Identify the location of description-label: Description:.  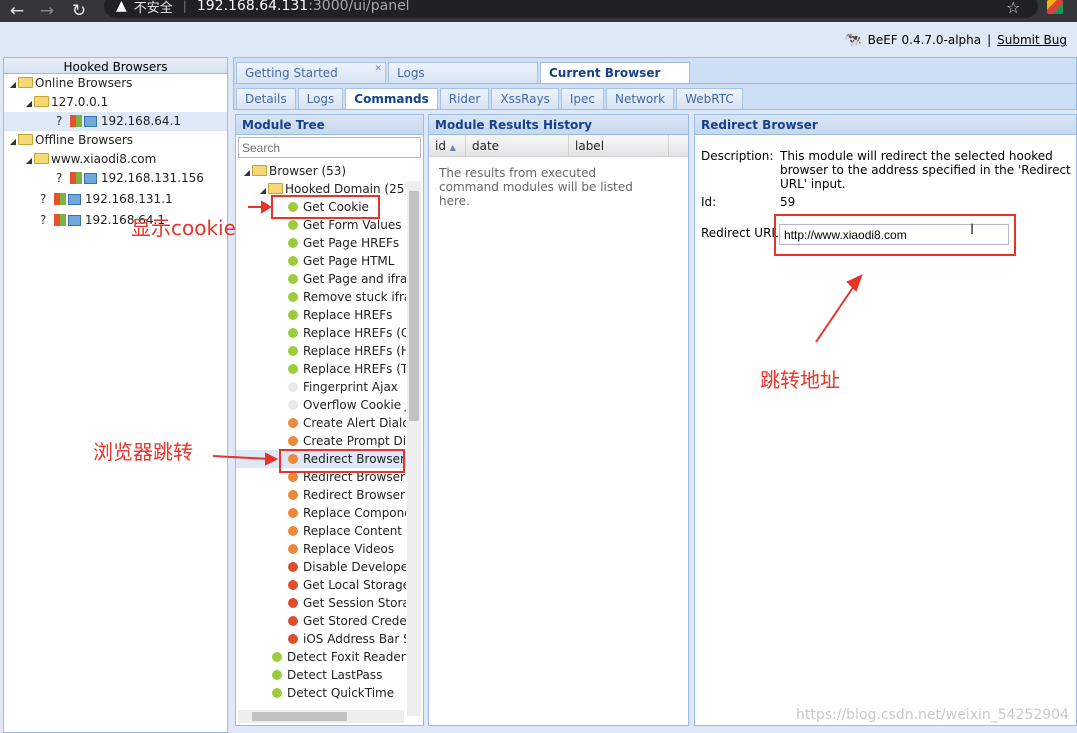
(737, 156).